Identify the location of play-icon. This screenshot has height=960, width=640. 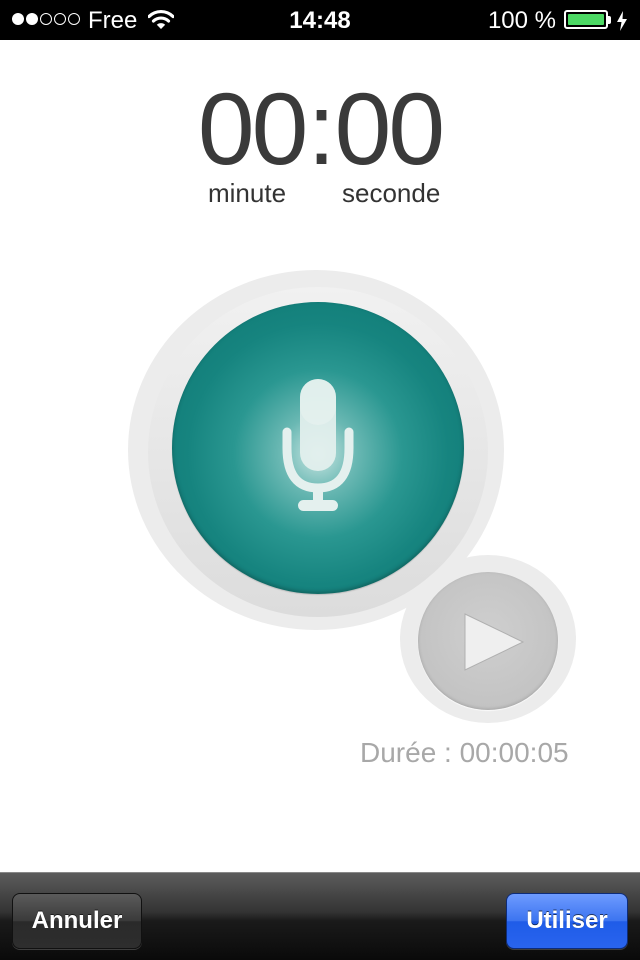
(494, 644).